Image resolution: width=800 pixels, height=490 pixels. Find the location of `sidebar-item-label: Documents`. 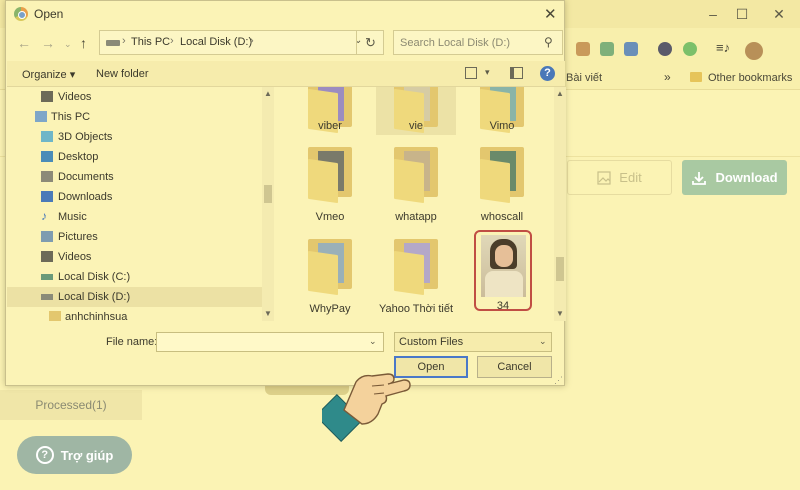

sidebar-item-label: Documents is located at coordinates (86, 177).